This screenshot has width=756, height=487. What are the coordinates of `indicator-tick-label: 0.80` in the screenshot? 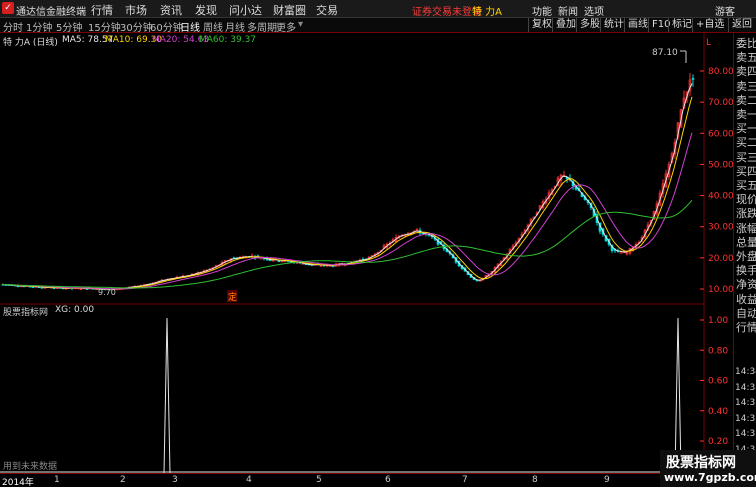 It's located at (718, 351).